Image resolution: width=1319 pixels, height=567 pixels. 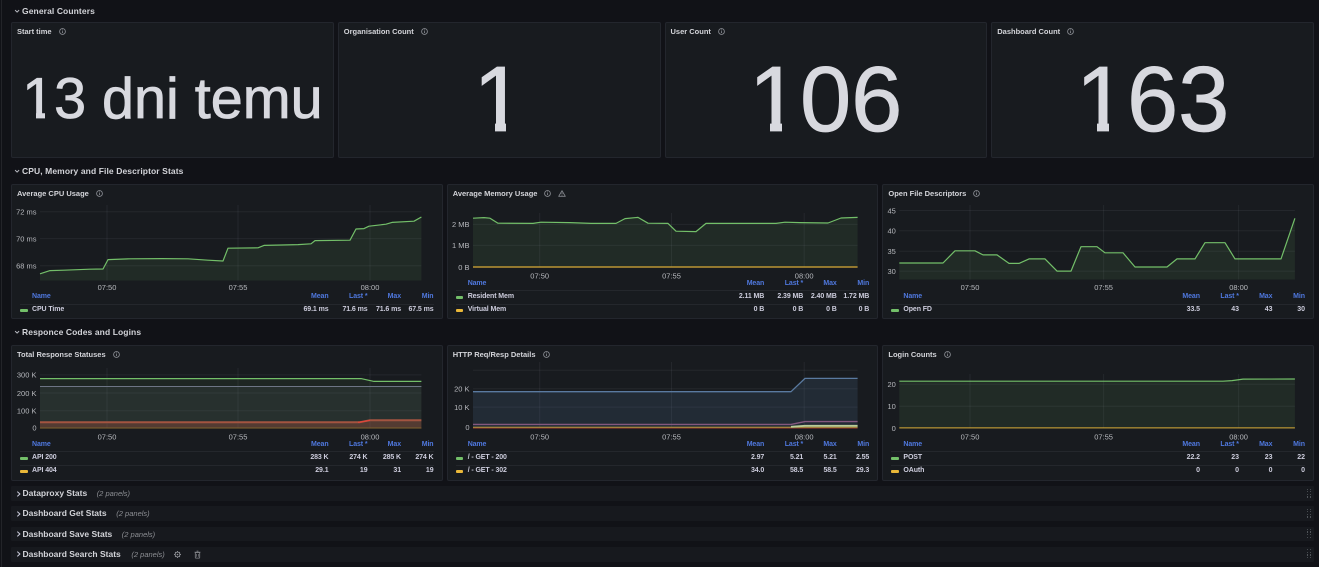 I want to click on svg-text: 70 ms, so click(x=26, y=238).